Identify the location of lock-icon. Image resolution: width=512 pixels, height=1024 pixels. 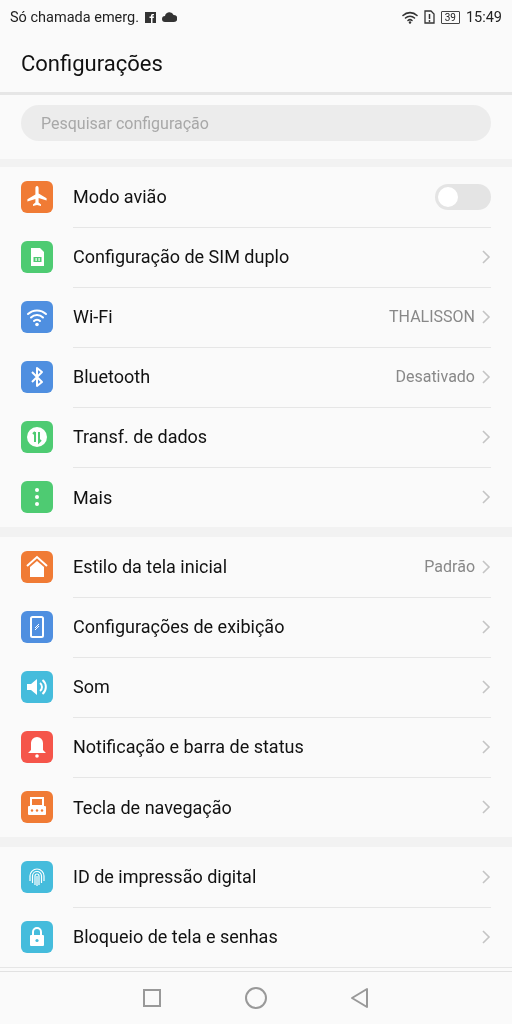
(37, 937).